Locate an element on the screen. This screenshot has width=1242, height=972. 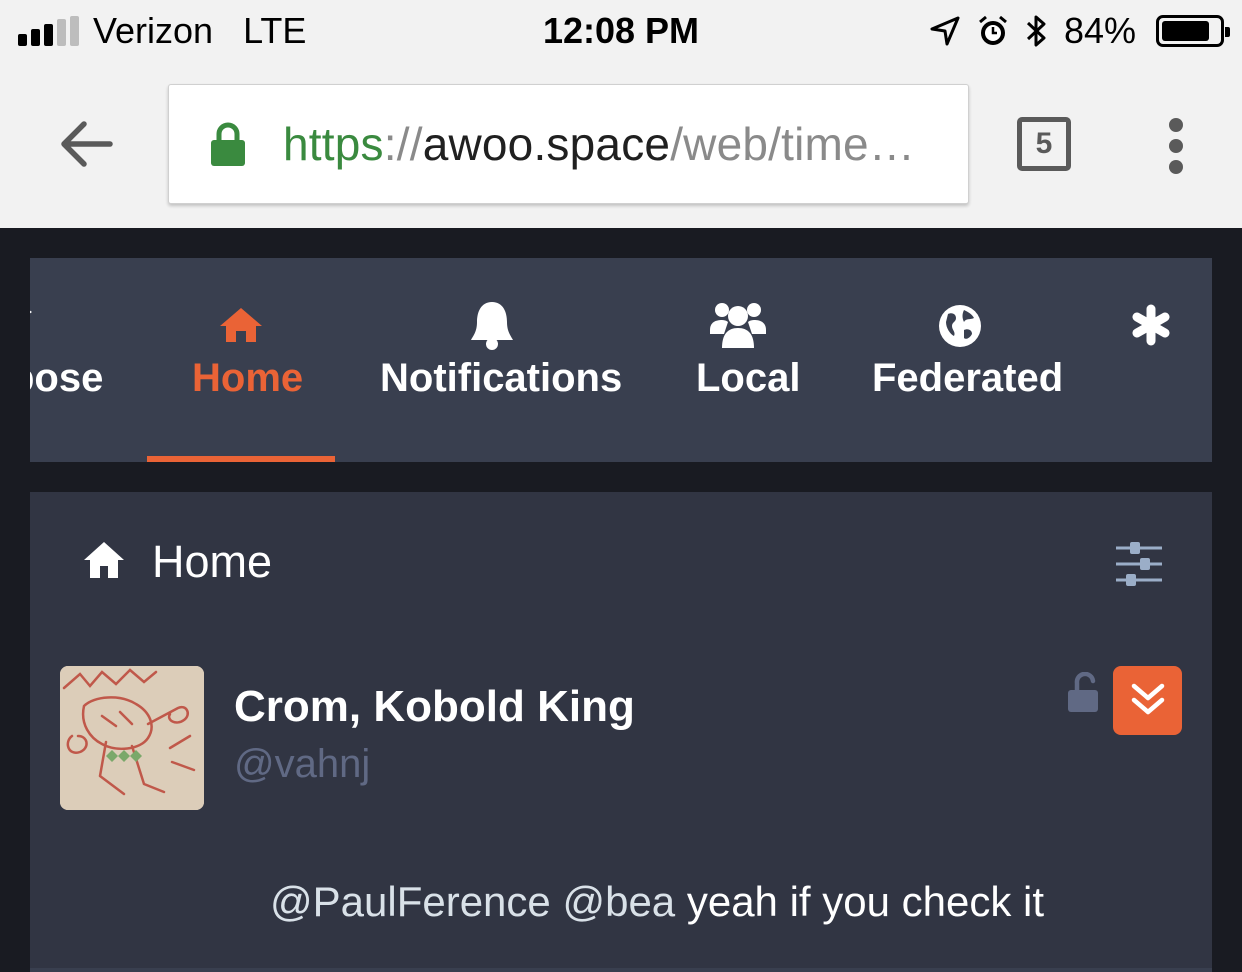
divider is located at coordinates (621, 970).